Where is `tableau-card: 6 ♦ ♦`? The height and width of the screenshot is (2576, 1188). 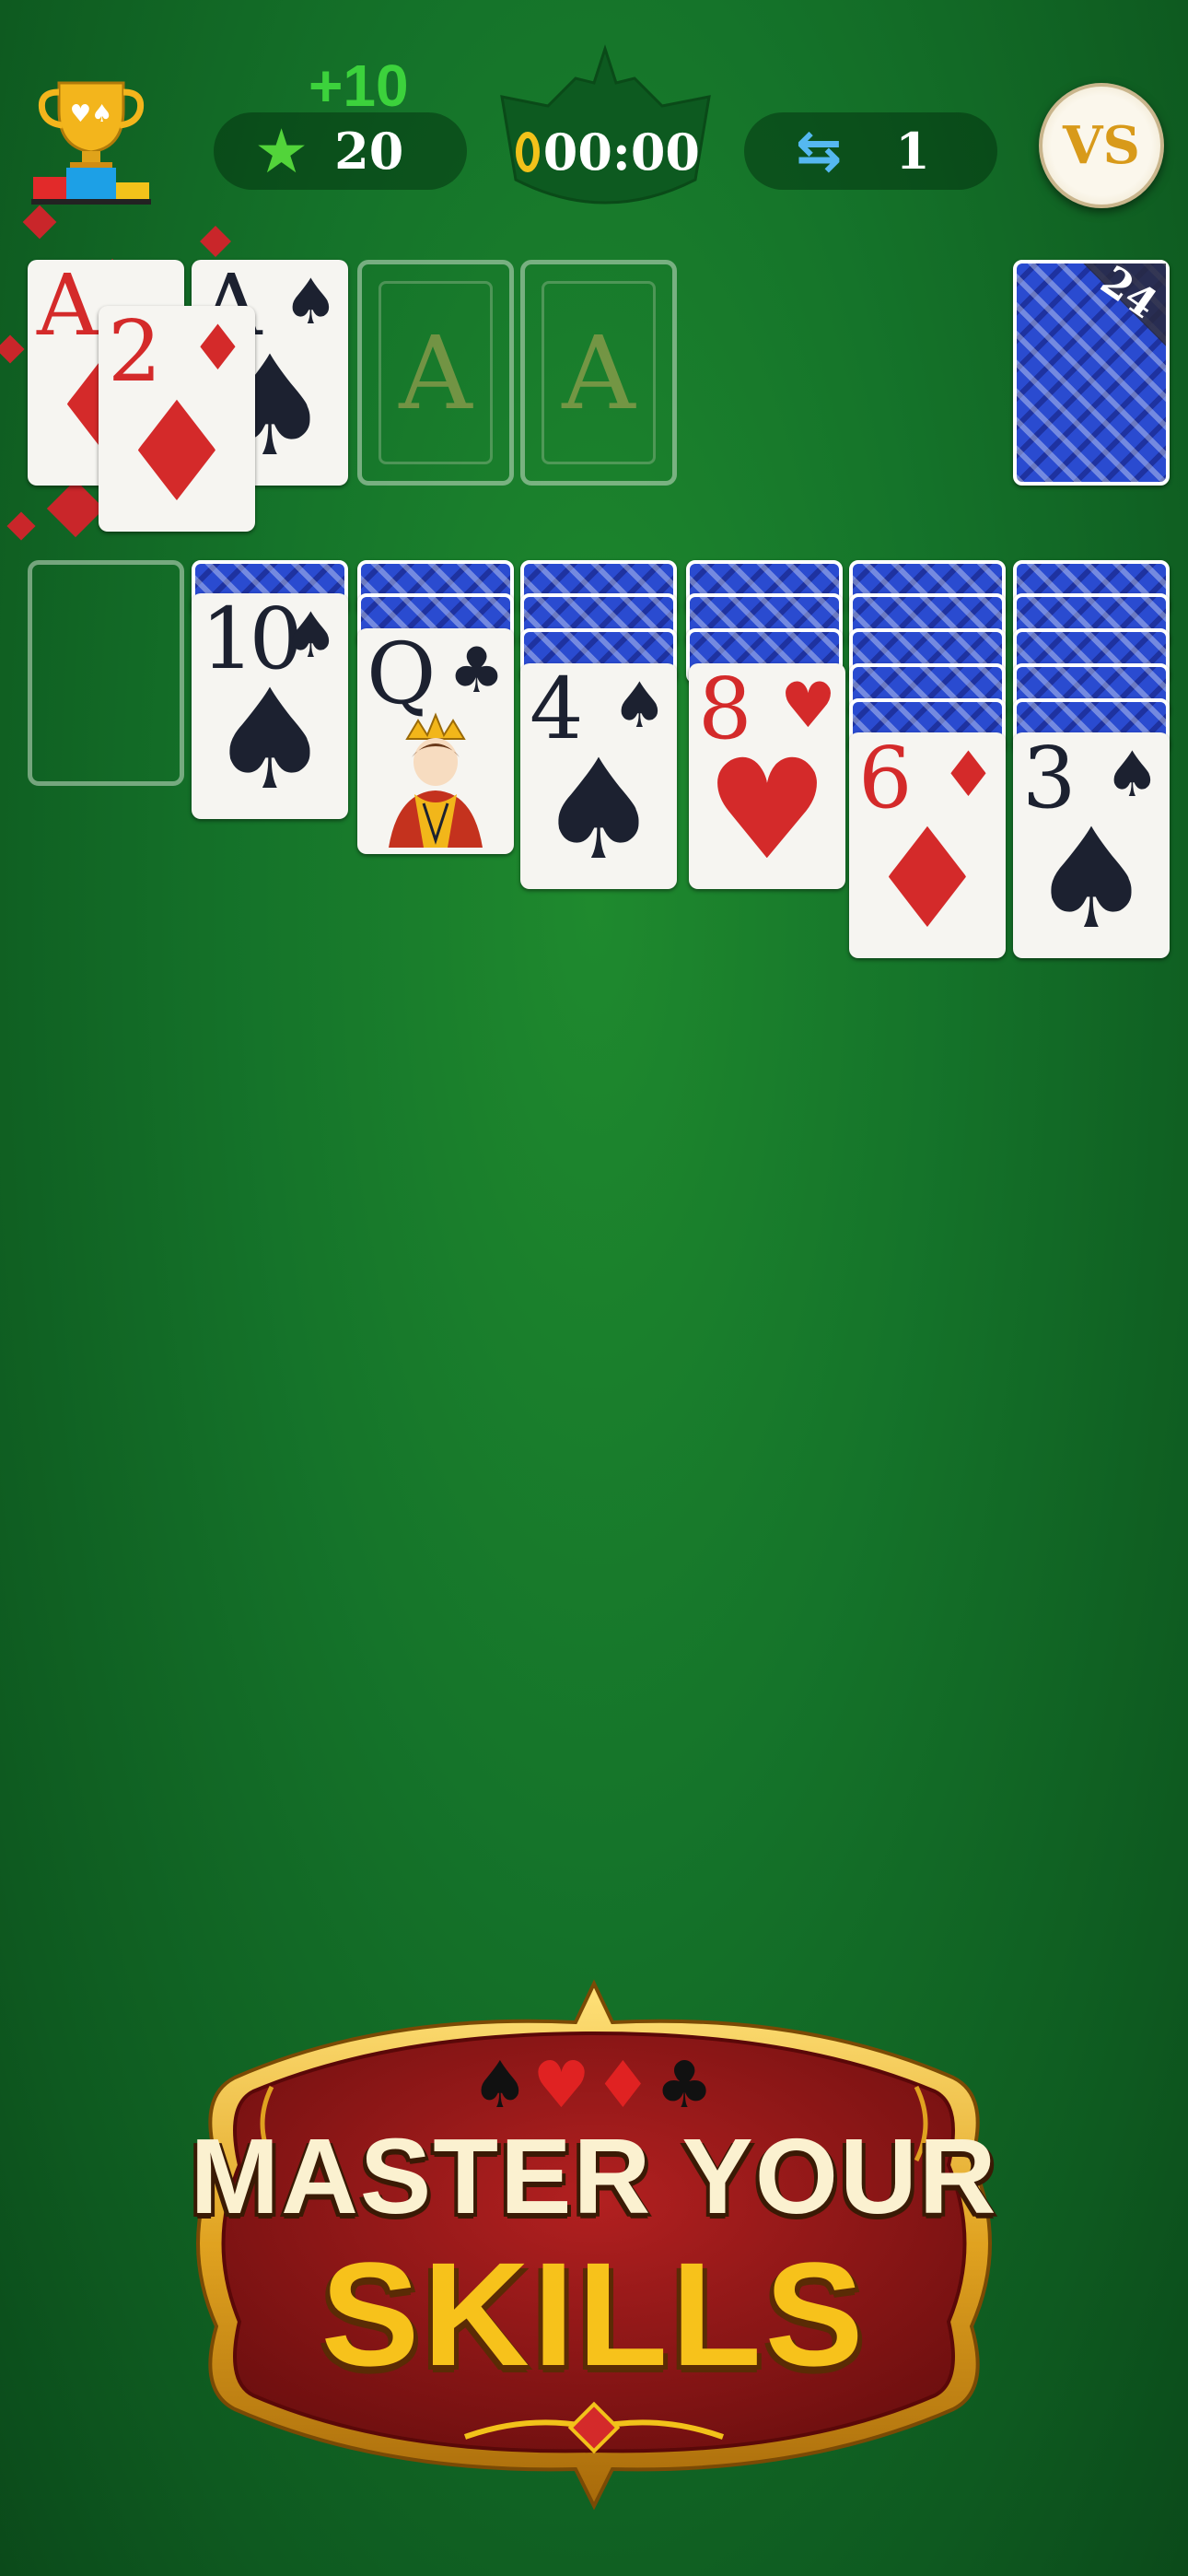 tableau-card: 6 ♦ ♦ is located at coordinates (927, 845).